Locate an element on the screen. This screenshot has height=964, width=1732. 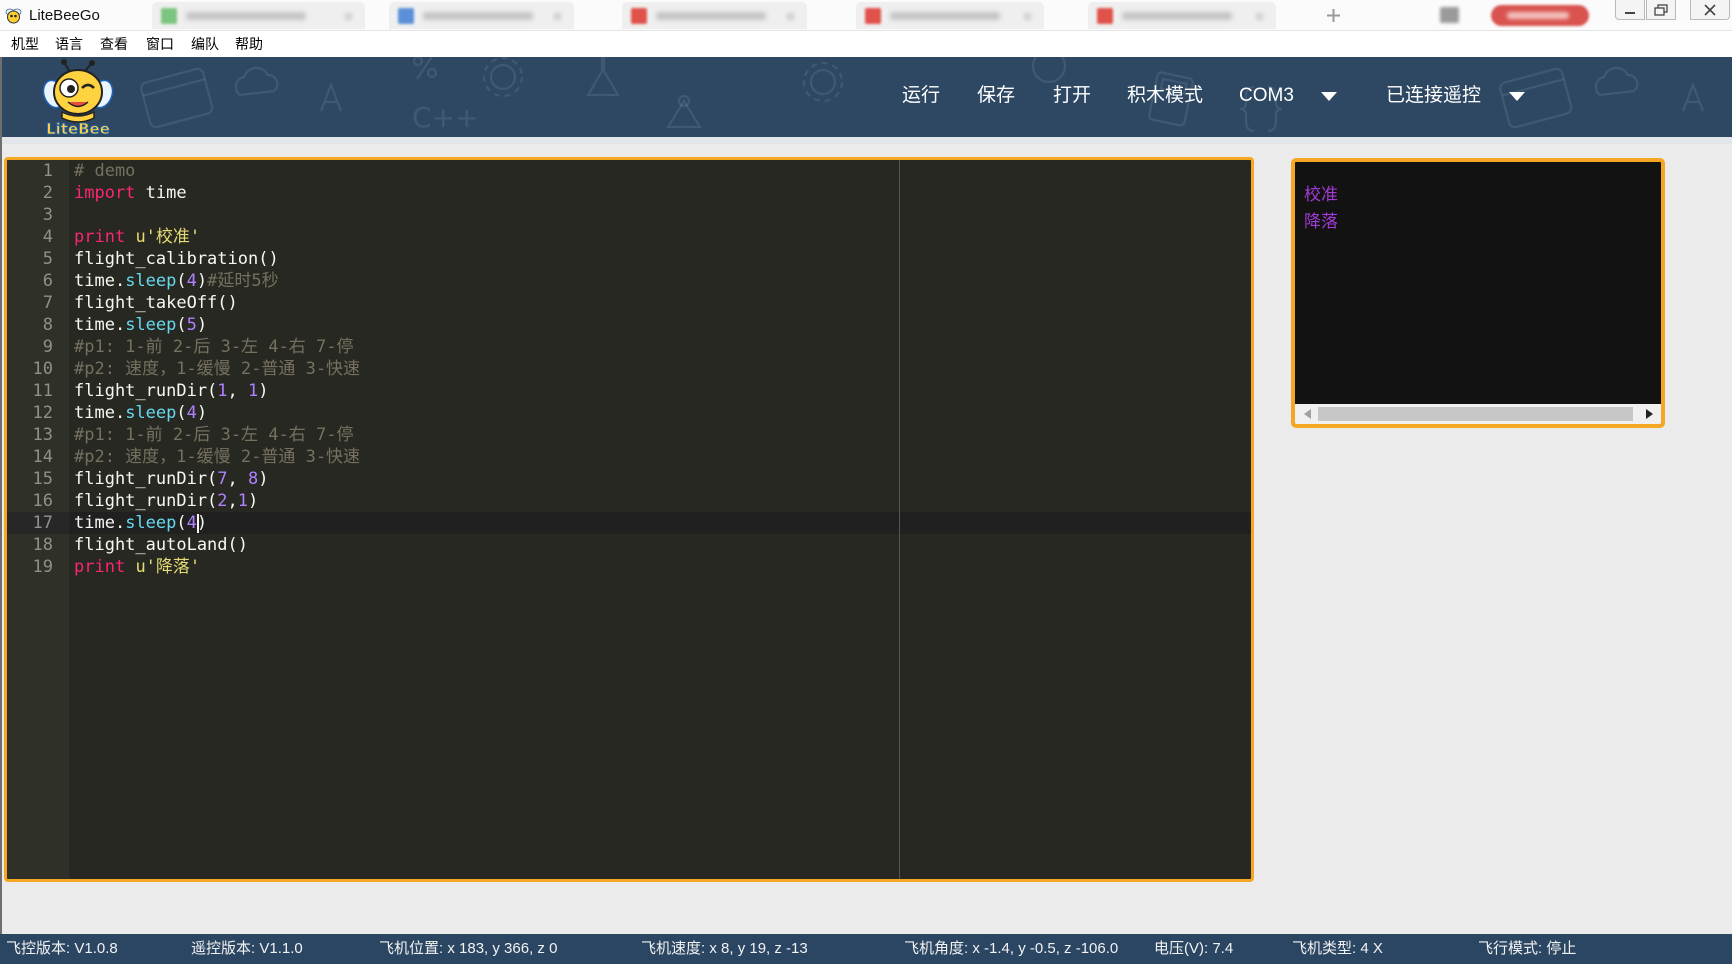
code-token: 7 is located at coordinates (222, 479).